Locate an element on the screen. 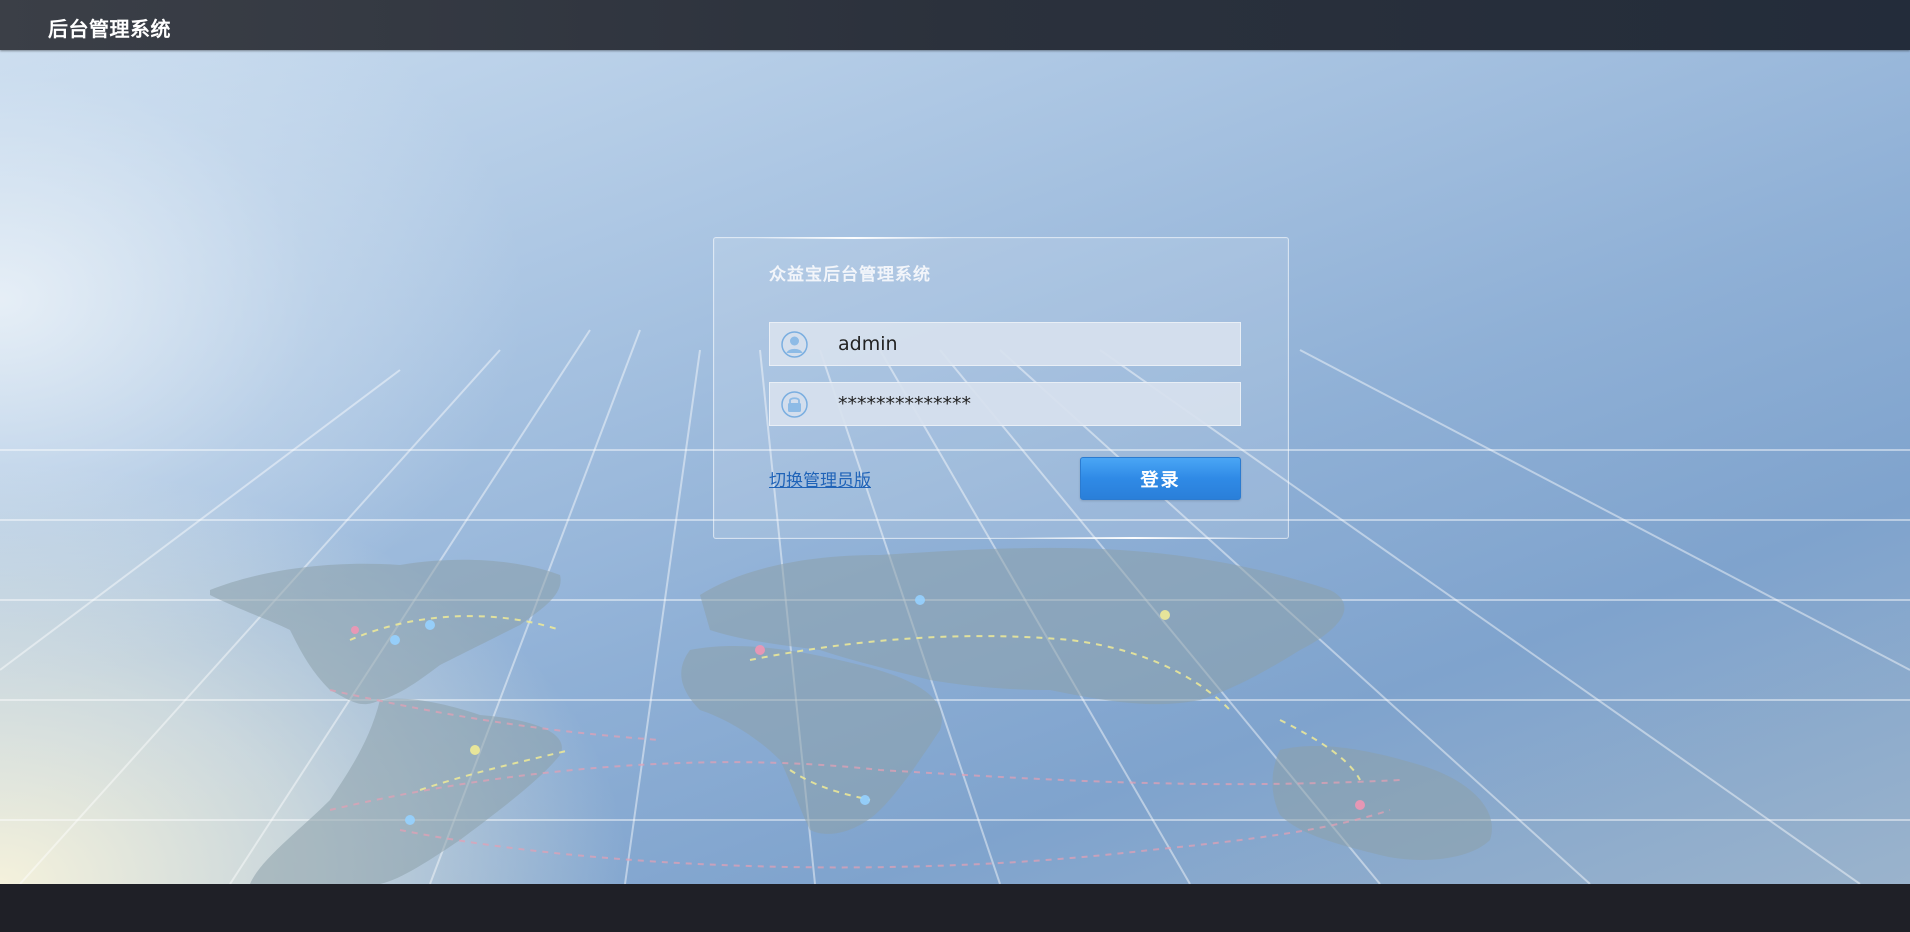 This screenshot has height=932, width=1910. card-glow-top is located at coordinates (854, 238).